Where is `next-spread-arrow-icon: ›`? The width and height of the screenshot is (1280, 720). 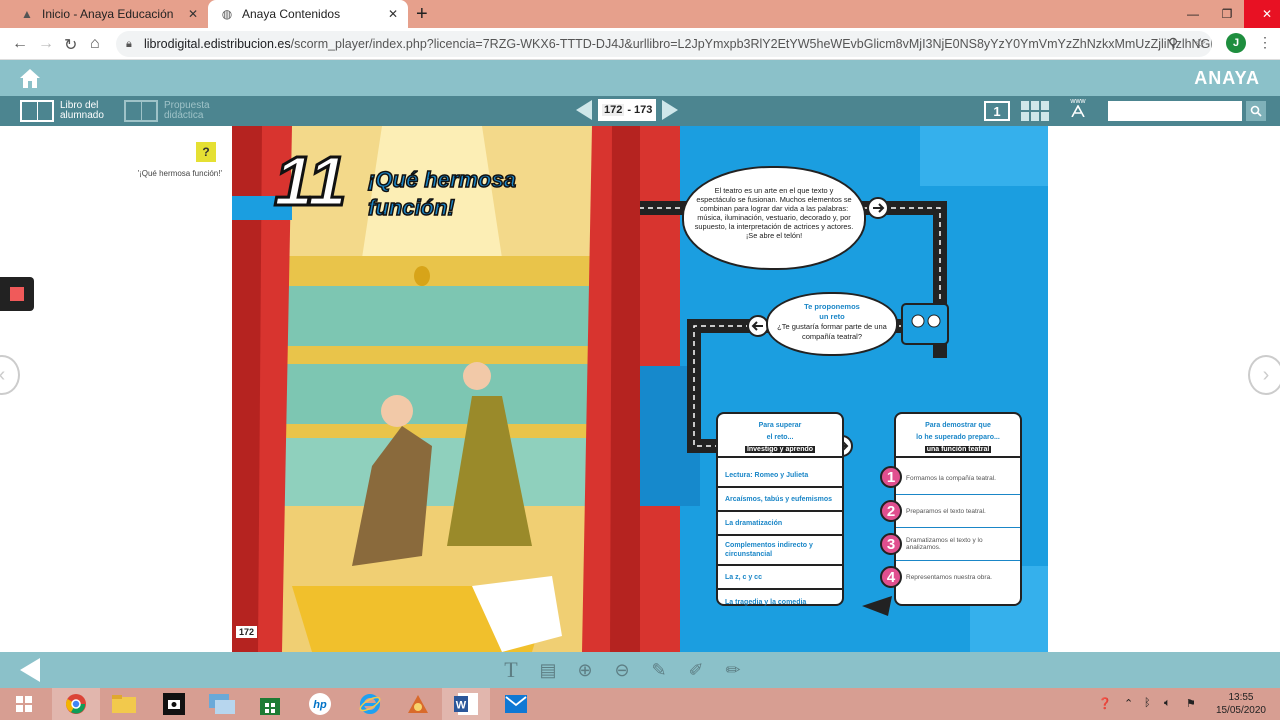
next-spread-arrow-icon: › is located at coordinates (1264, 375).